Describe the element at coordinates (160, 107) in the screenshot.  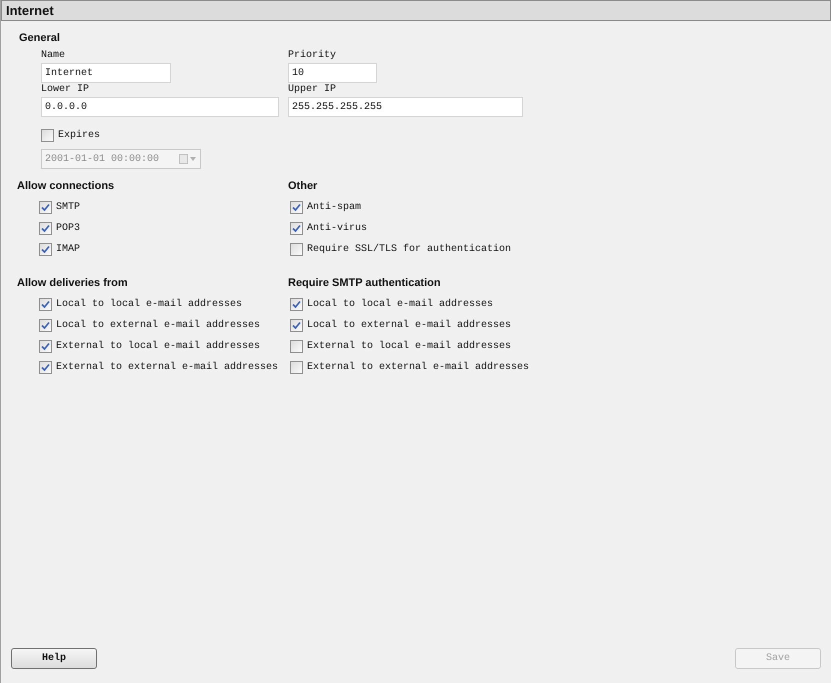
I see `input-field: 0.0.0.0` at that location.